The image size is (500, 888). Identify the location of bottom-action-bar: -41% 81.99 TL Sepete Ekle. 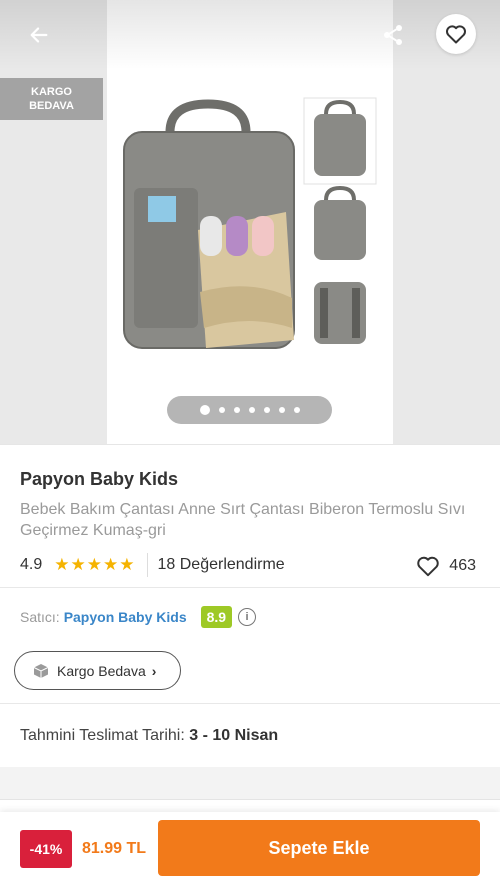
(250, 850).